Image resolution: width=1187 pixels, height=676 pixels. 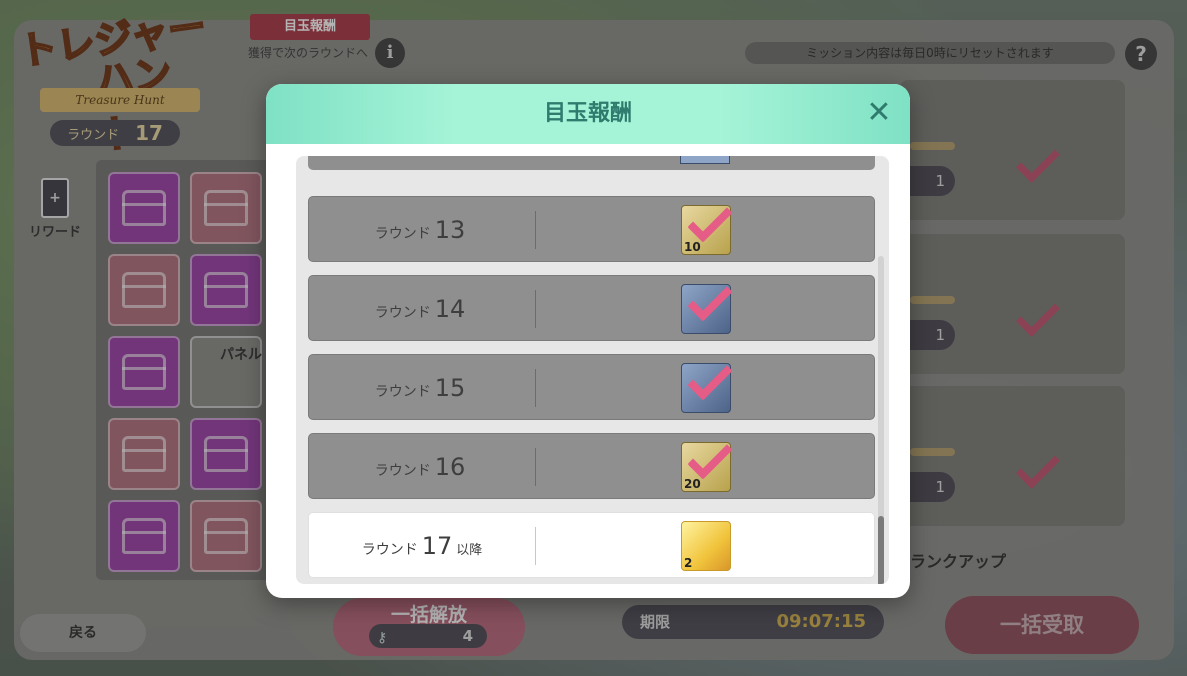 I want to click on reward-row-round-17-onward: ラウンド 17 以降 2, so click(x=591, y=545).